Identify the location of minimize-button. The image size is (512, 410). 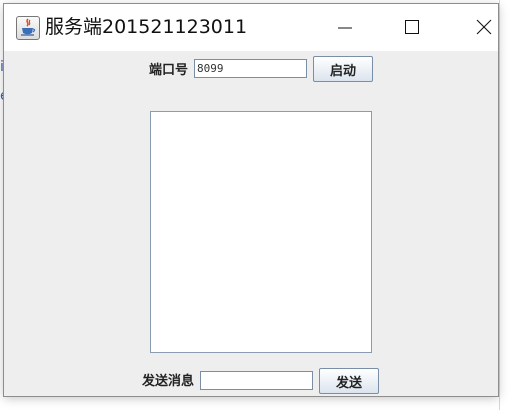
(345, 27).